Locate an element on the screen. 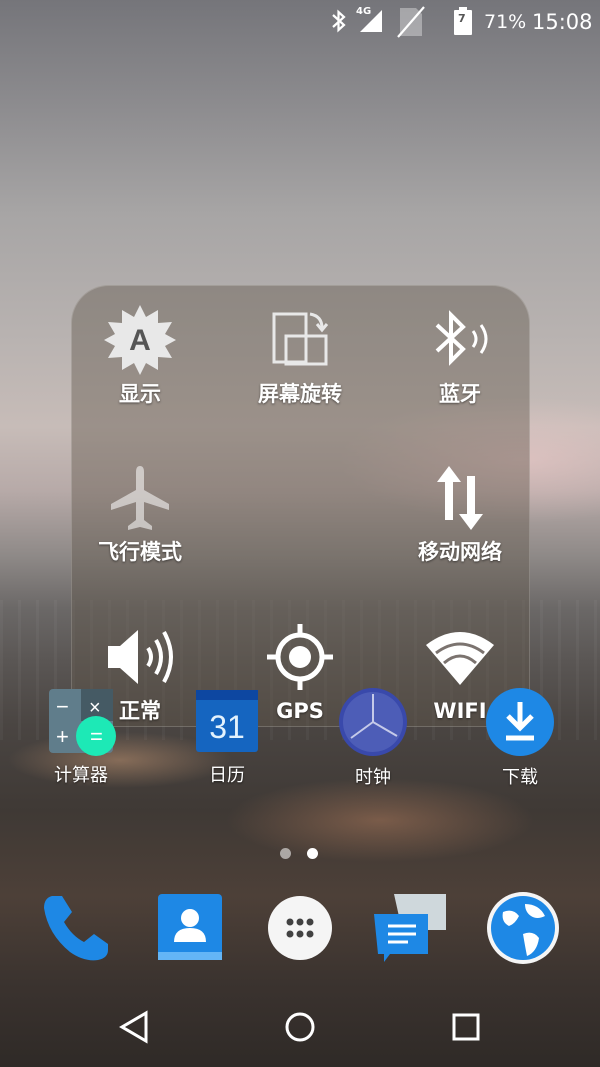  tile-airplane-mode: 飞行模式 is located at coordinates (140, 512).